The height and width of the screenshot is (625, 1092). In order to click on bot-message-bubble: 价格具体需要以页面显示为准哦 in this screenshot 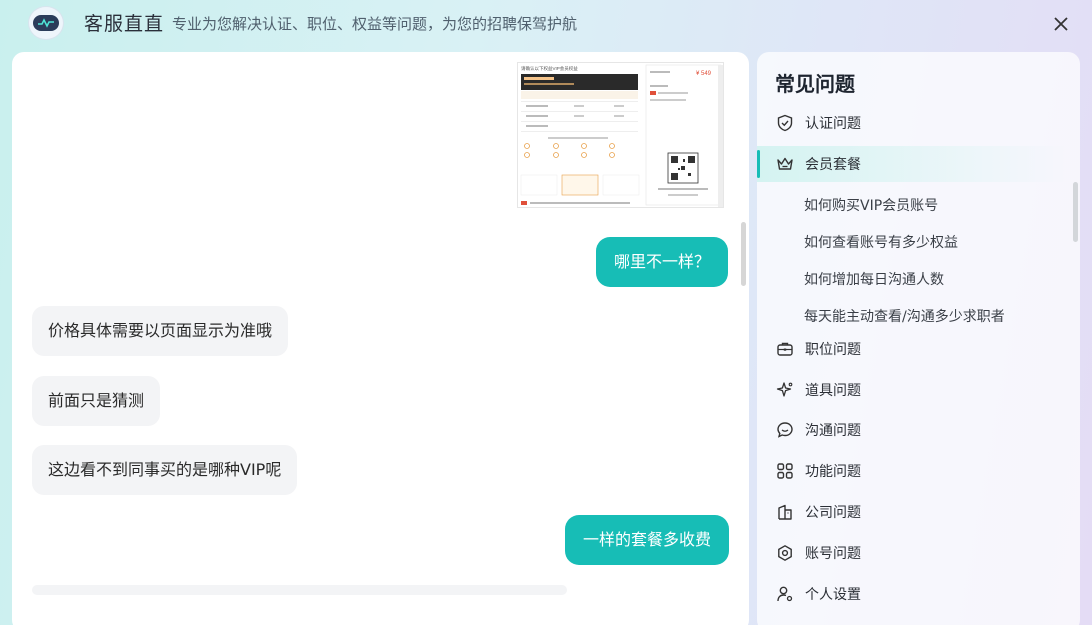, I will do `click(160, 331)`.